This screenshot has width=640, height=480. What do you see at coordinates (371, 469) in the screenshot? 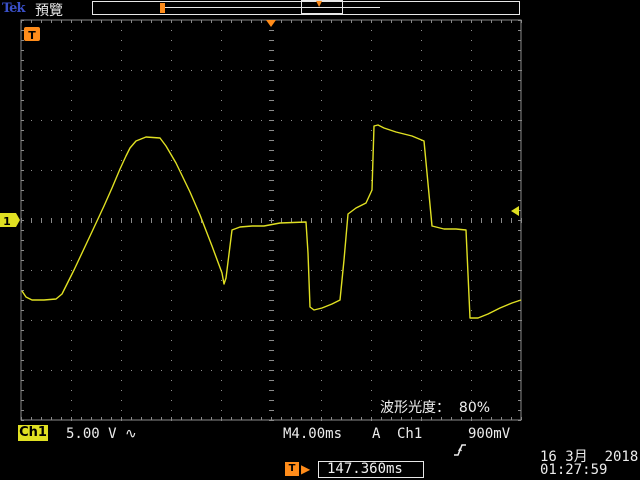
I see `trigger-position-value: 147.360ms` at bounding box center [371, 469].